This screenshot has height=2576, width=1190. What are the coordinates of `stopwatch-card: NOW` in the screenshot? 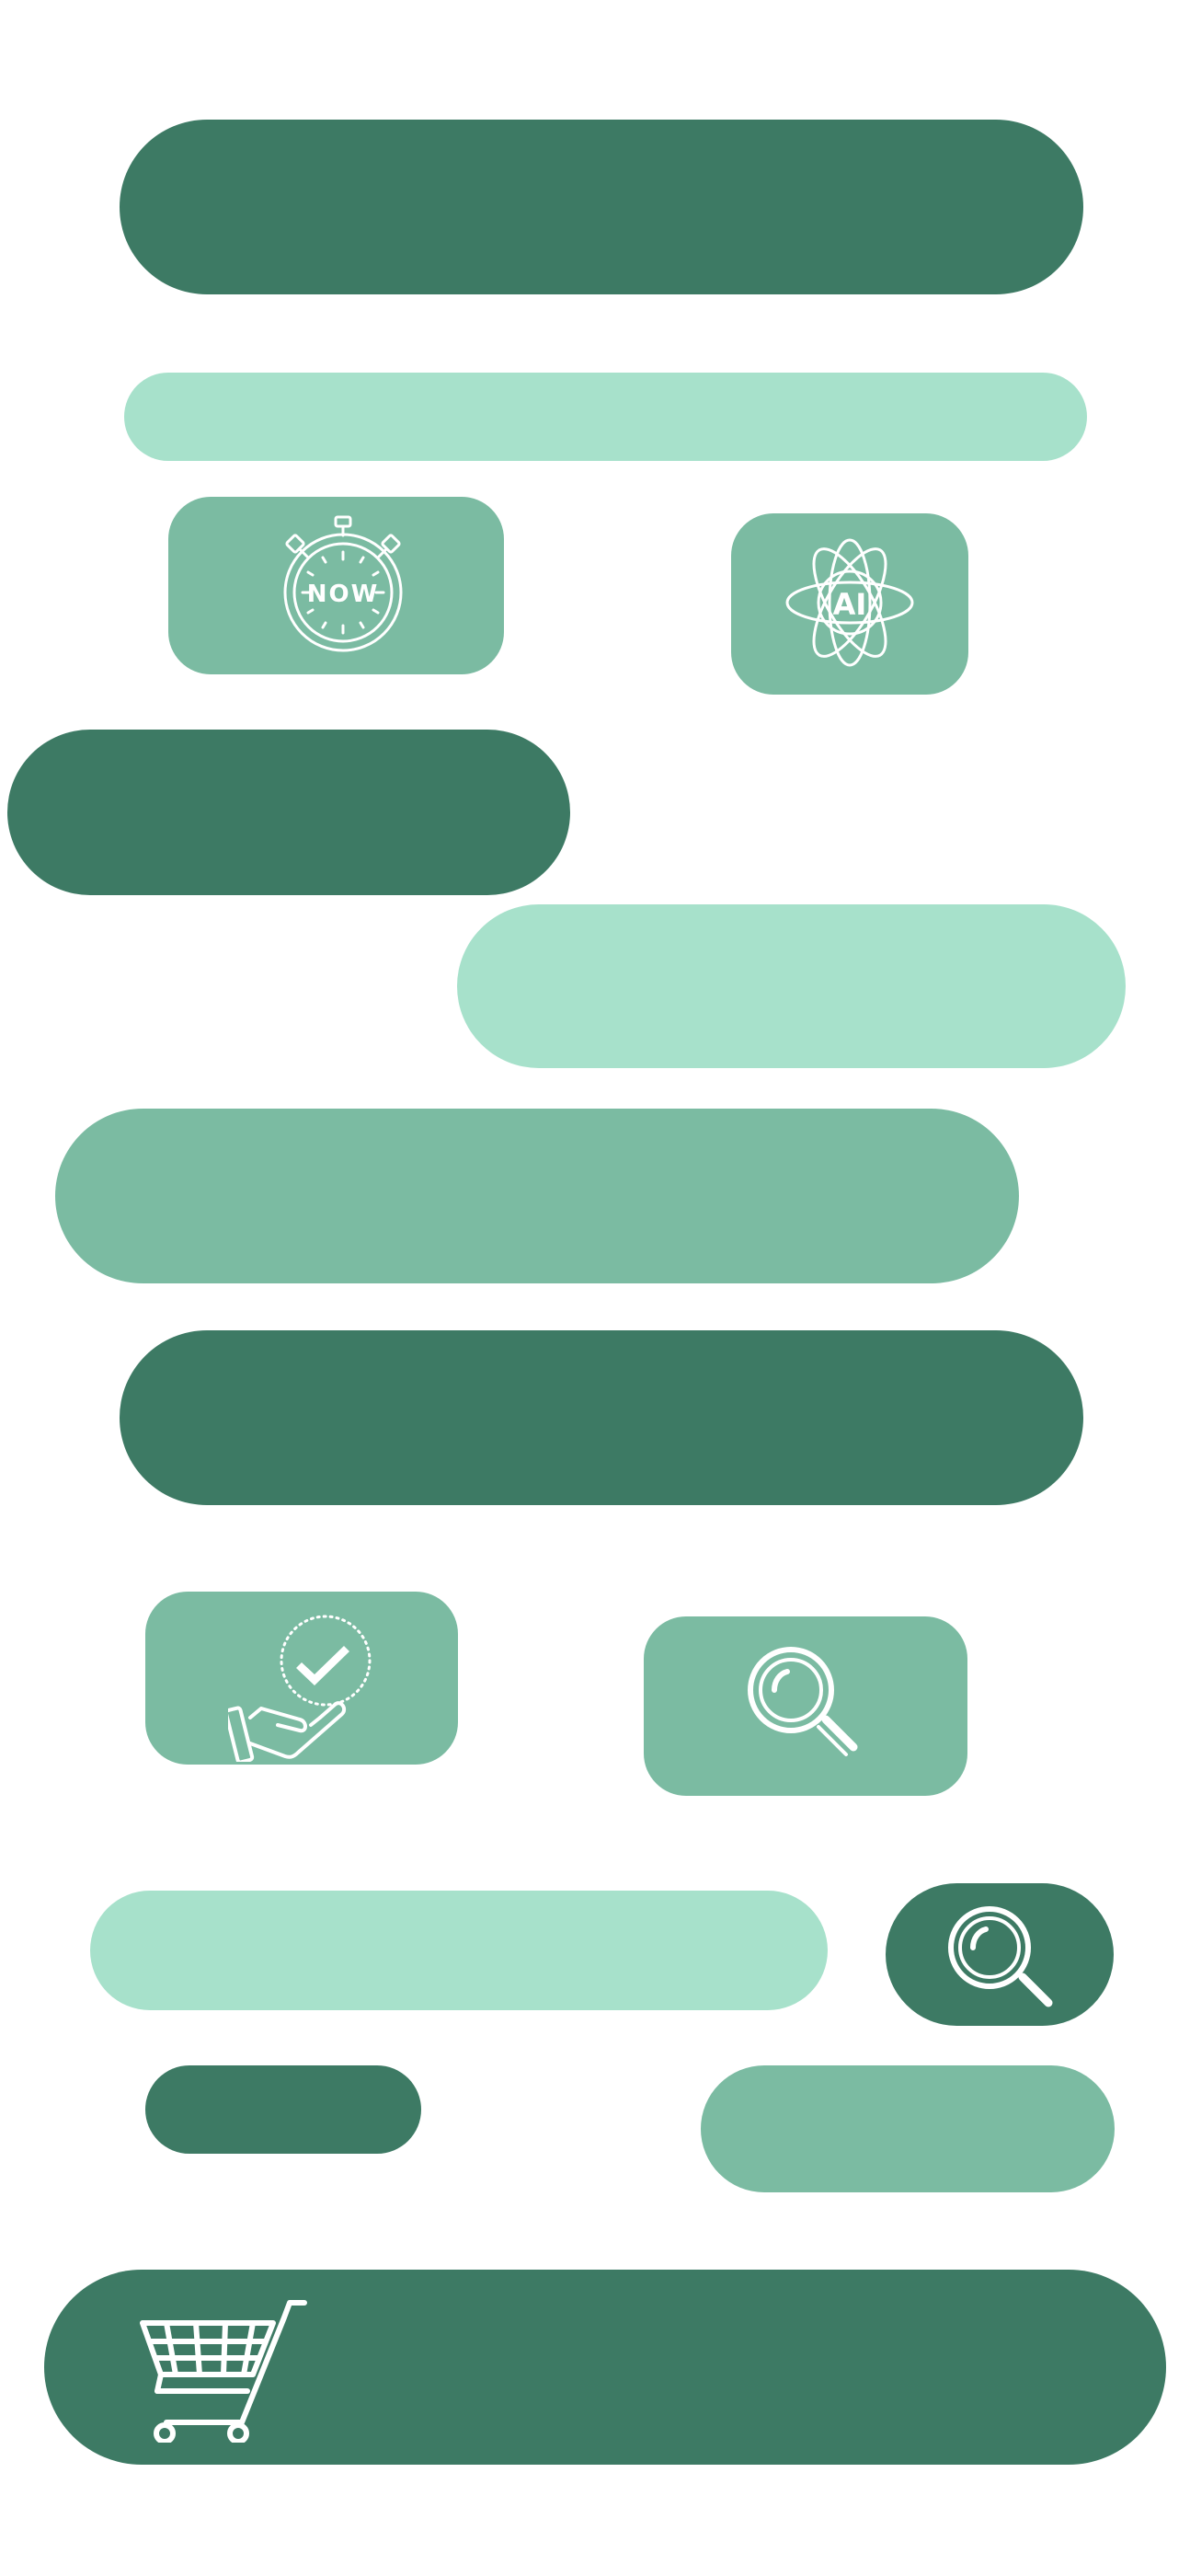 It's located at (336, 585).